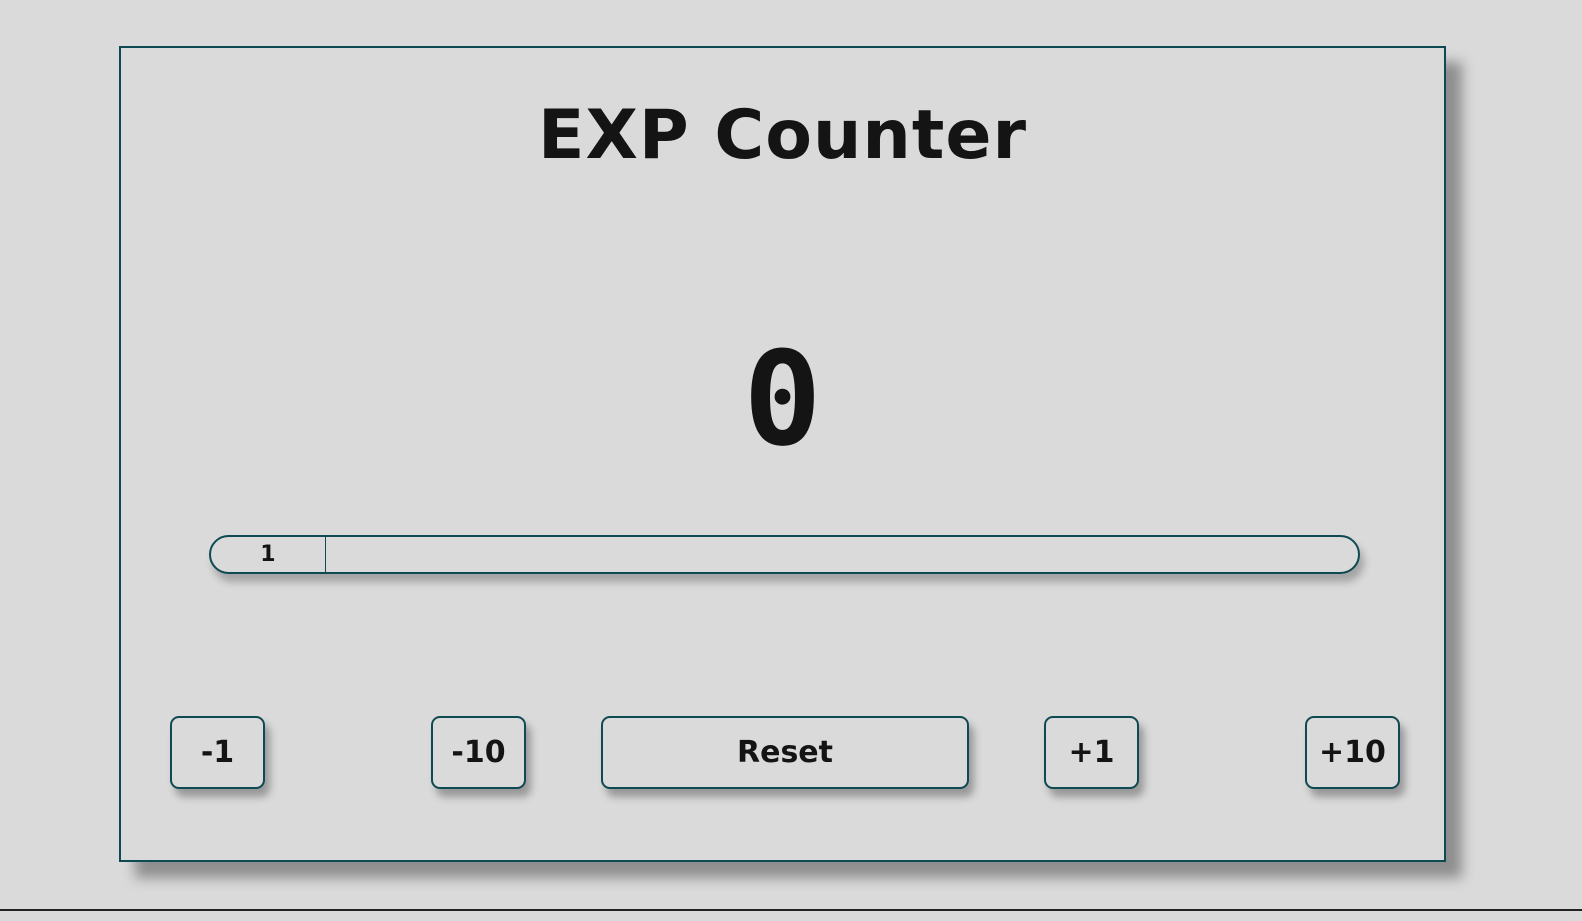 This screenshot has height=921, width=1582. What do you see at coordinates (478, 752) in the screenshot?
I see `minus-10-button: -10` at bounding box center [478, 752].